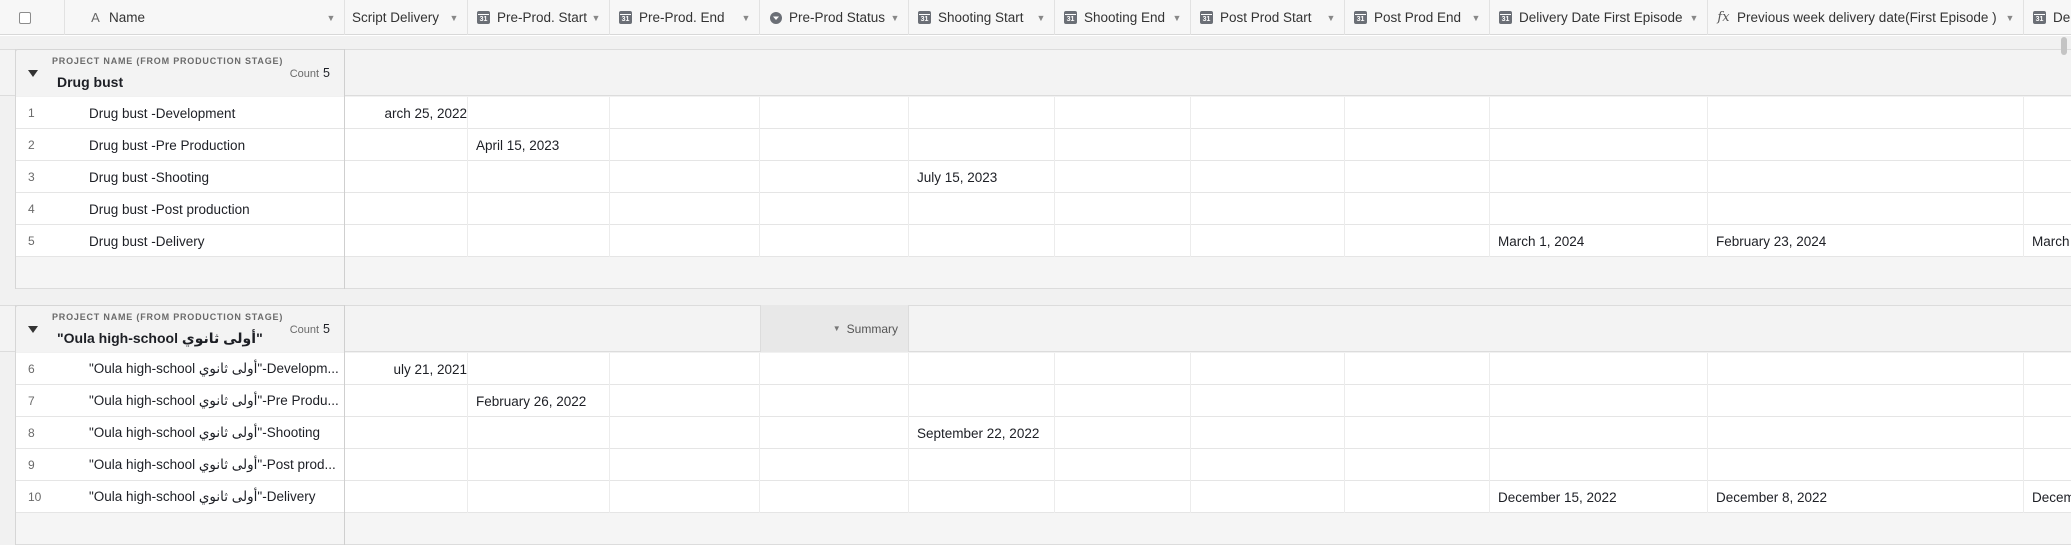 The height and width of the screenshot is (545, 2071). I want to click on script-delivery-cell: arch 25, 2022, so click(406, 113).